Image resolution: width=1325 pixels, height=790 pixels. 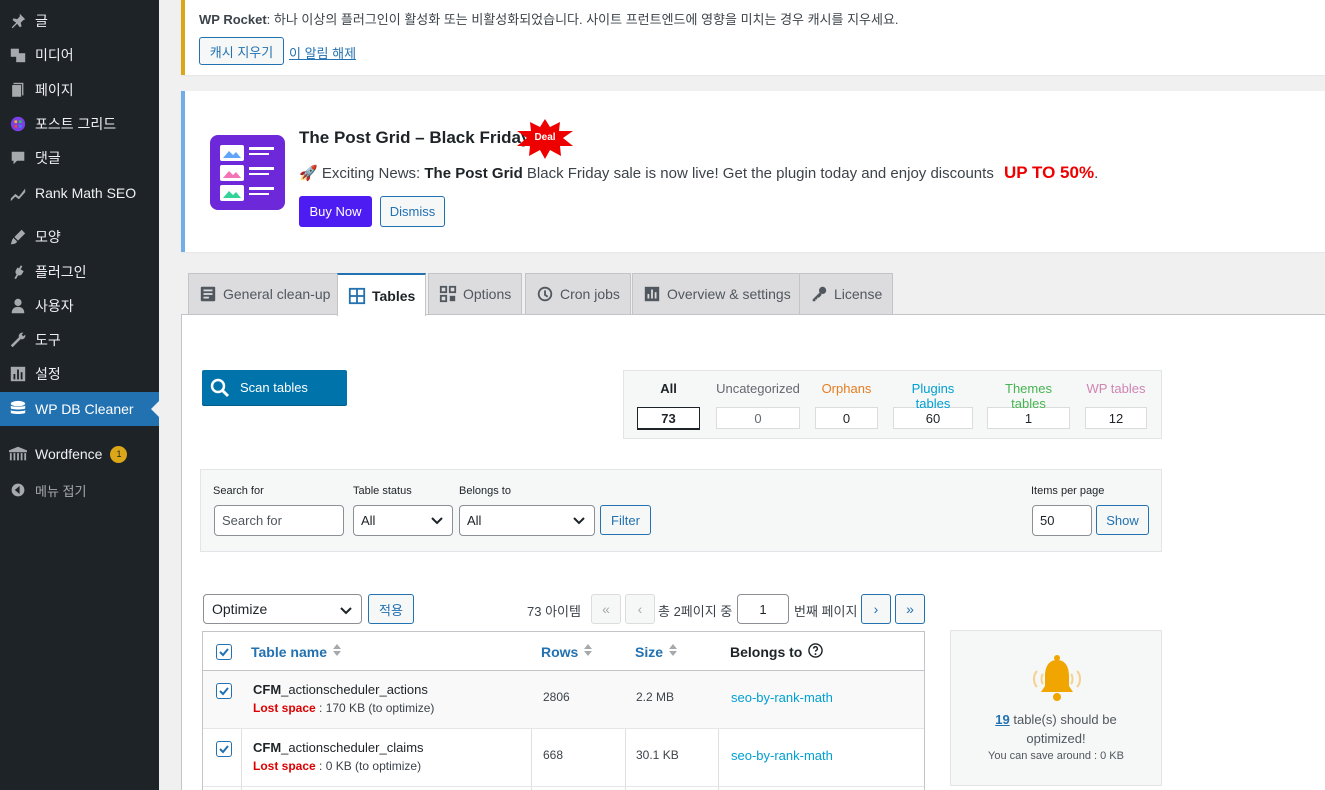 What do you see at coordinates (1056, 756) in the screenshot?
I see `save-estimate: You can save around : 0 KB` at bounding box center [1056, 756].